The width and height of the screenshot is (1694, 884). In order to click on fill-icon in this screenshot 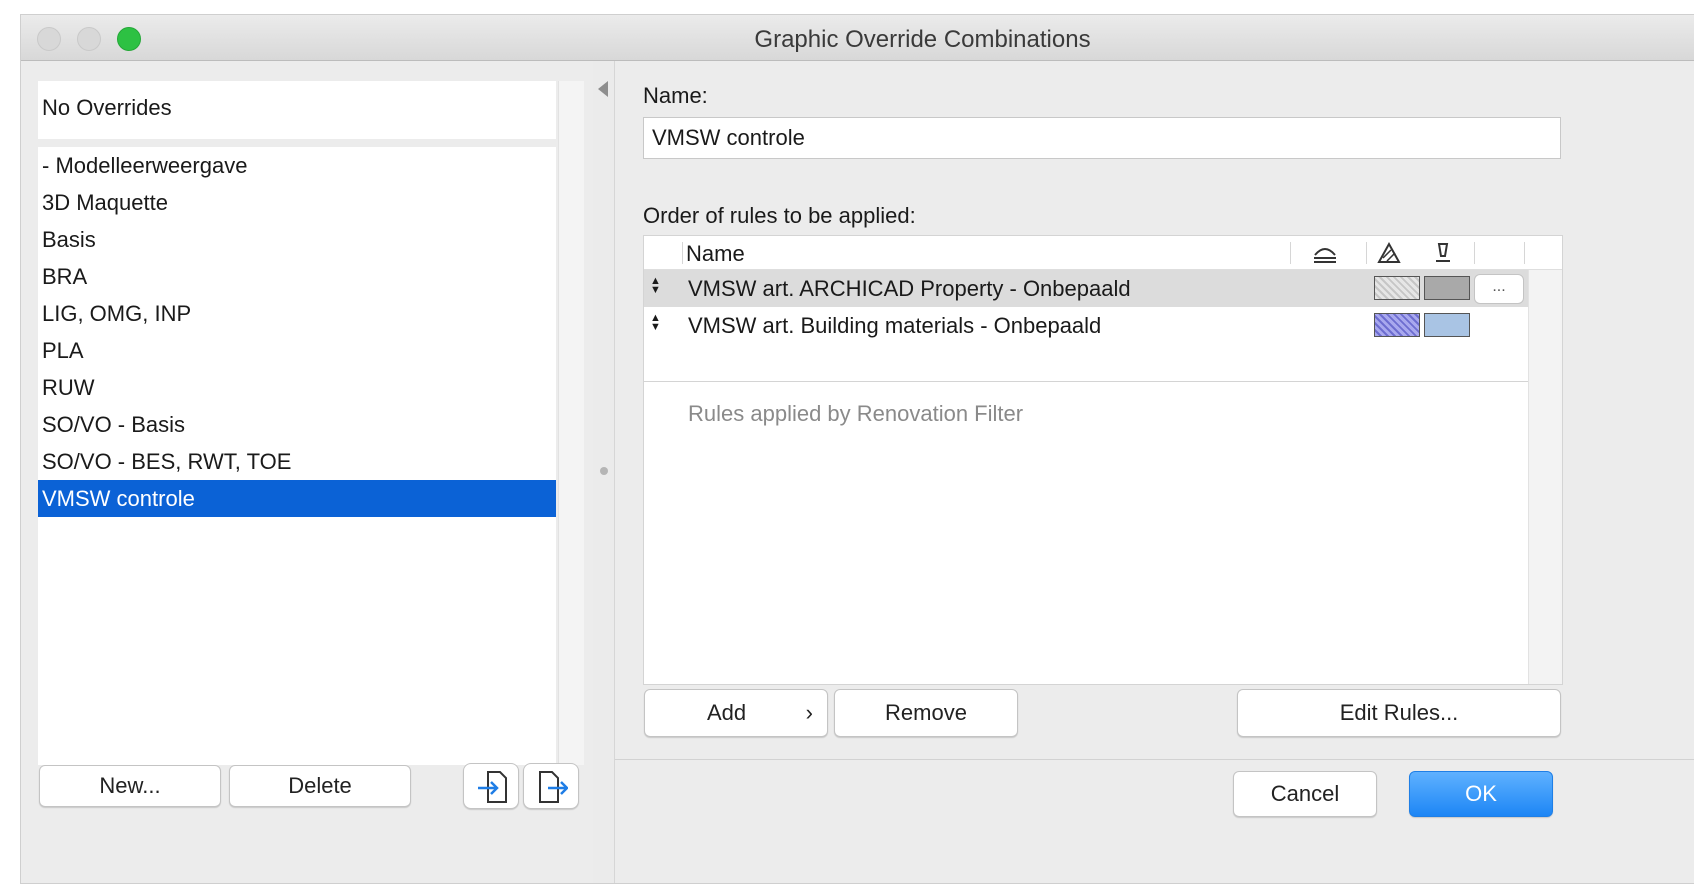, I will do `click(1389, 252)`.